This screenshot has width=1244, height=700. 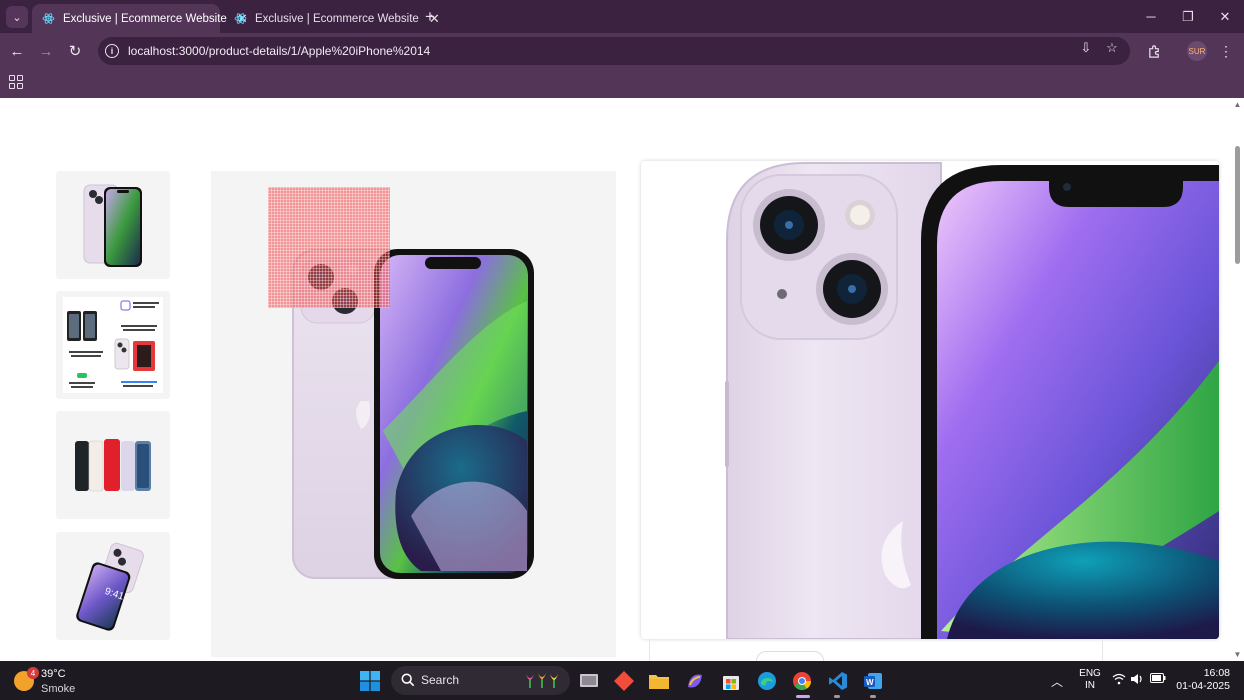 What do you see at coordinates (542, 680) in the screenshot?
I see `tulips-icon` at bounding box center [542, 680].